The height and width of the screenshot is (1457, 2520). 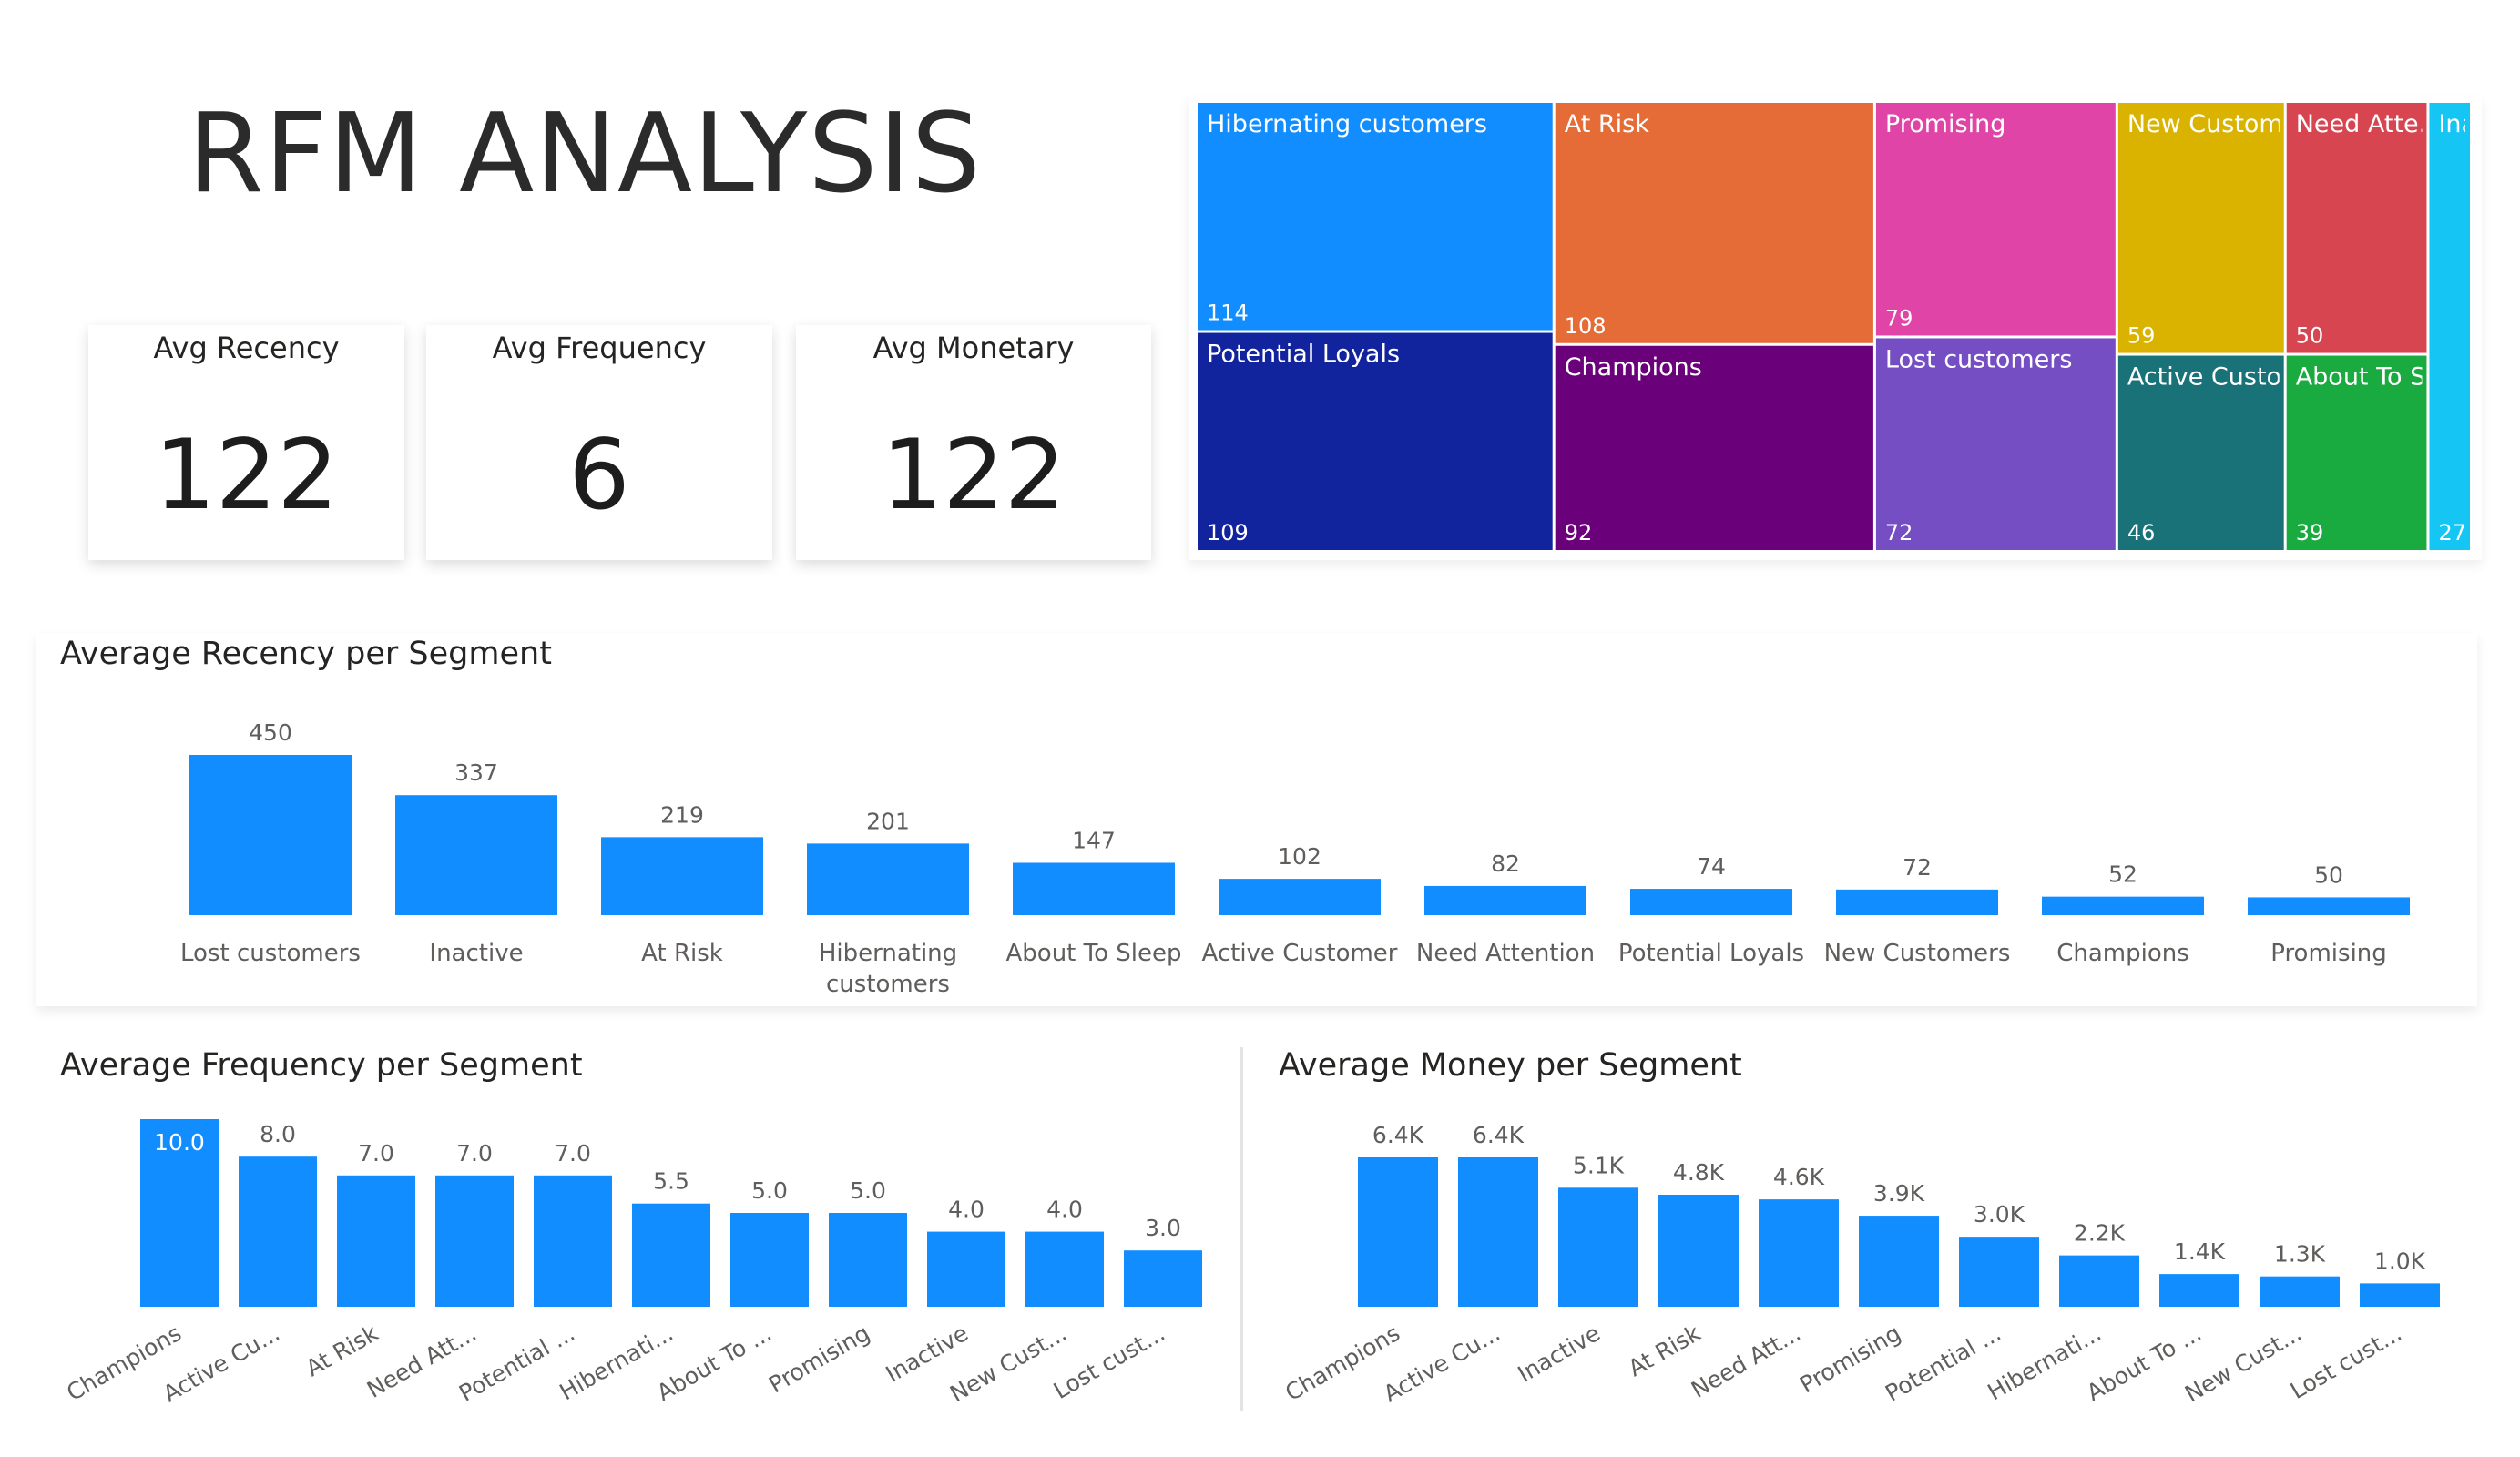 I want to click on bar-group: 201 Hibernating customers, so click(x=888, y=903).